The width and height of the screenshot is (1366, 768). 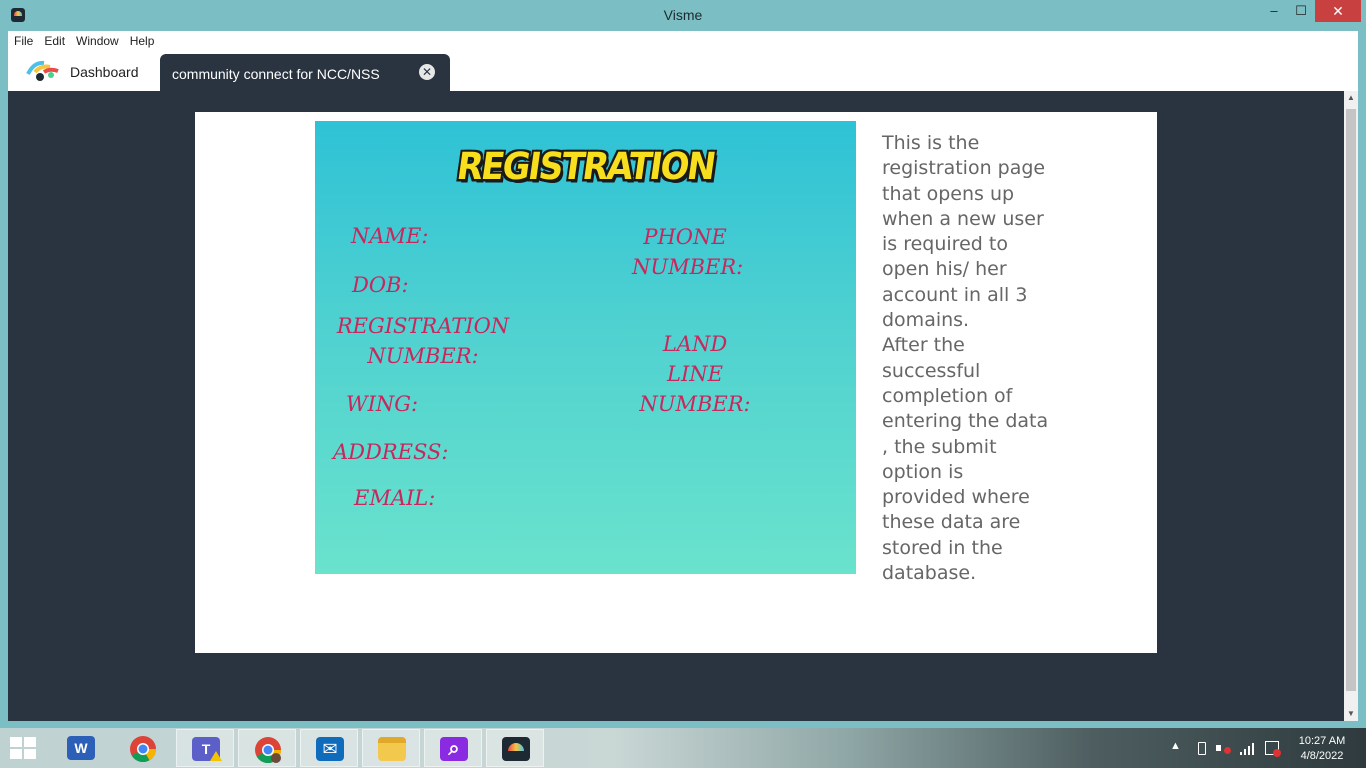 I want to click on field-landline-line2: NUMBER:, so click(x=695, y=404).